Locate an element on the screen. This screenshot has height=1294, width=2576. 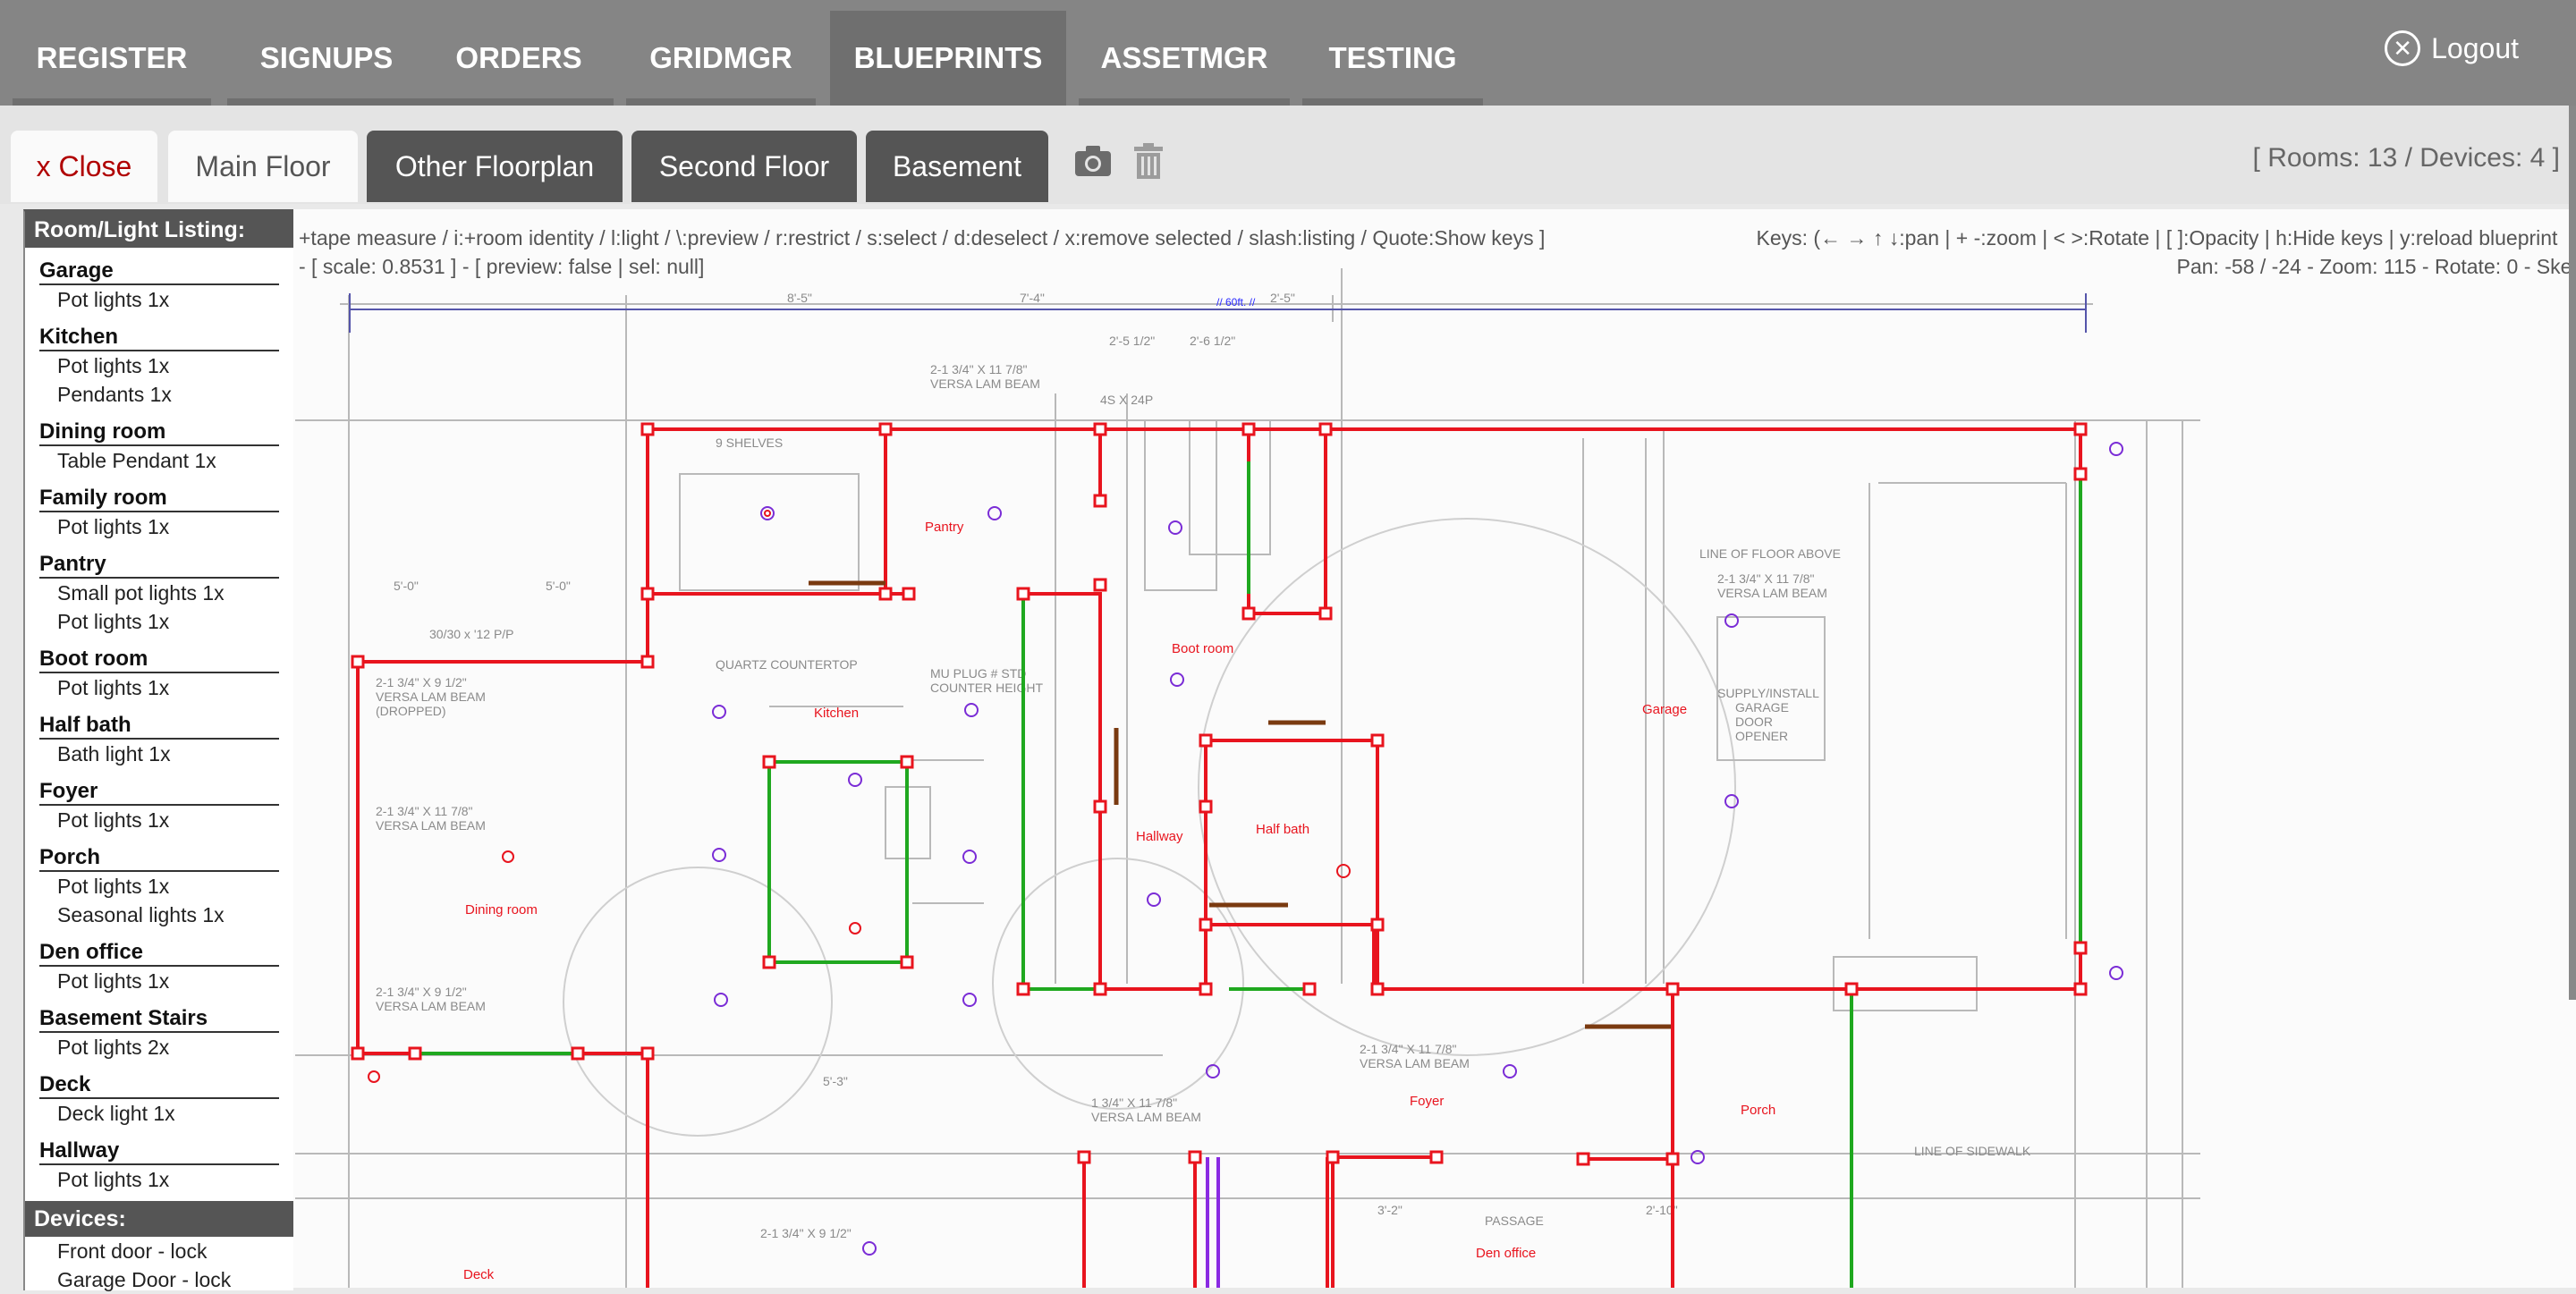
device-item: Garage Door - lock is located at coordinates (159, 1279).